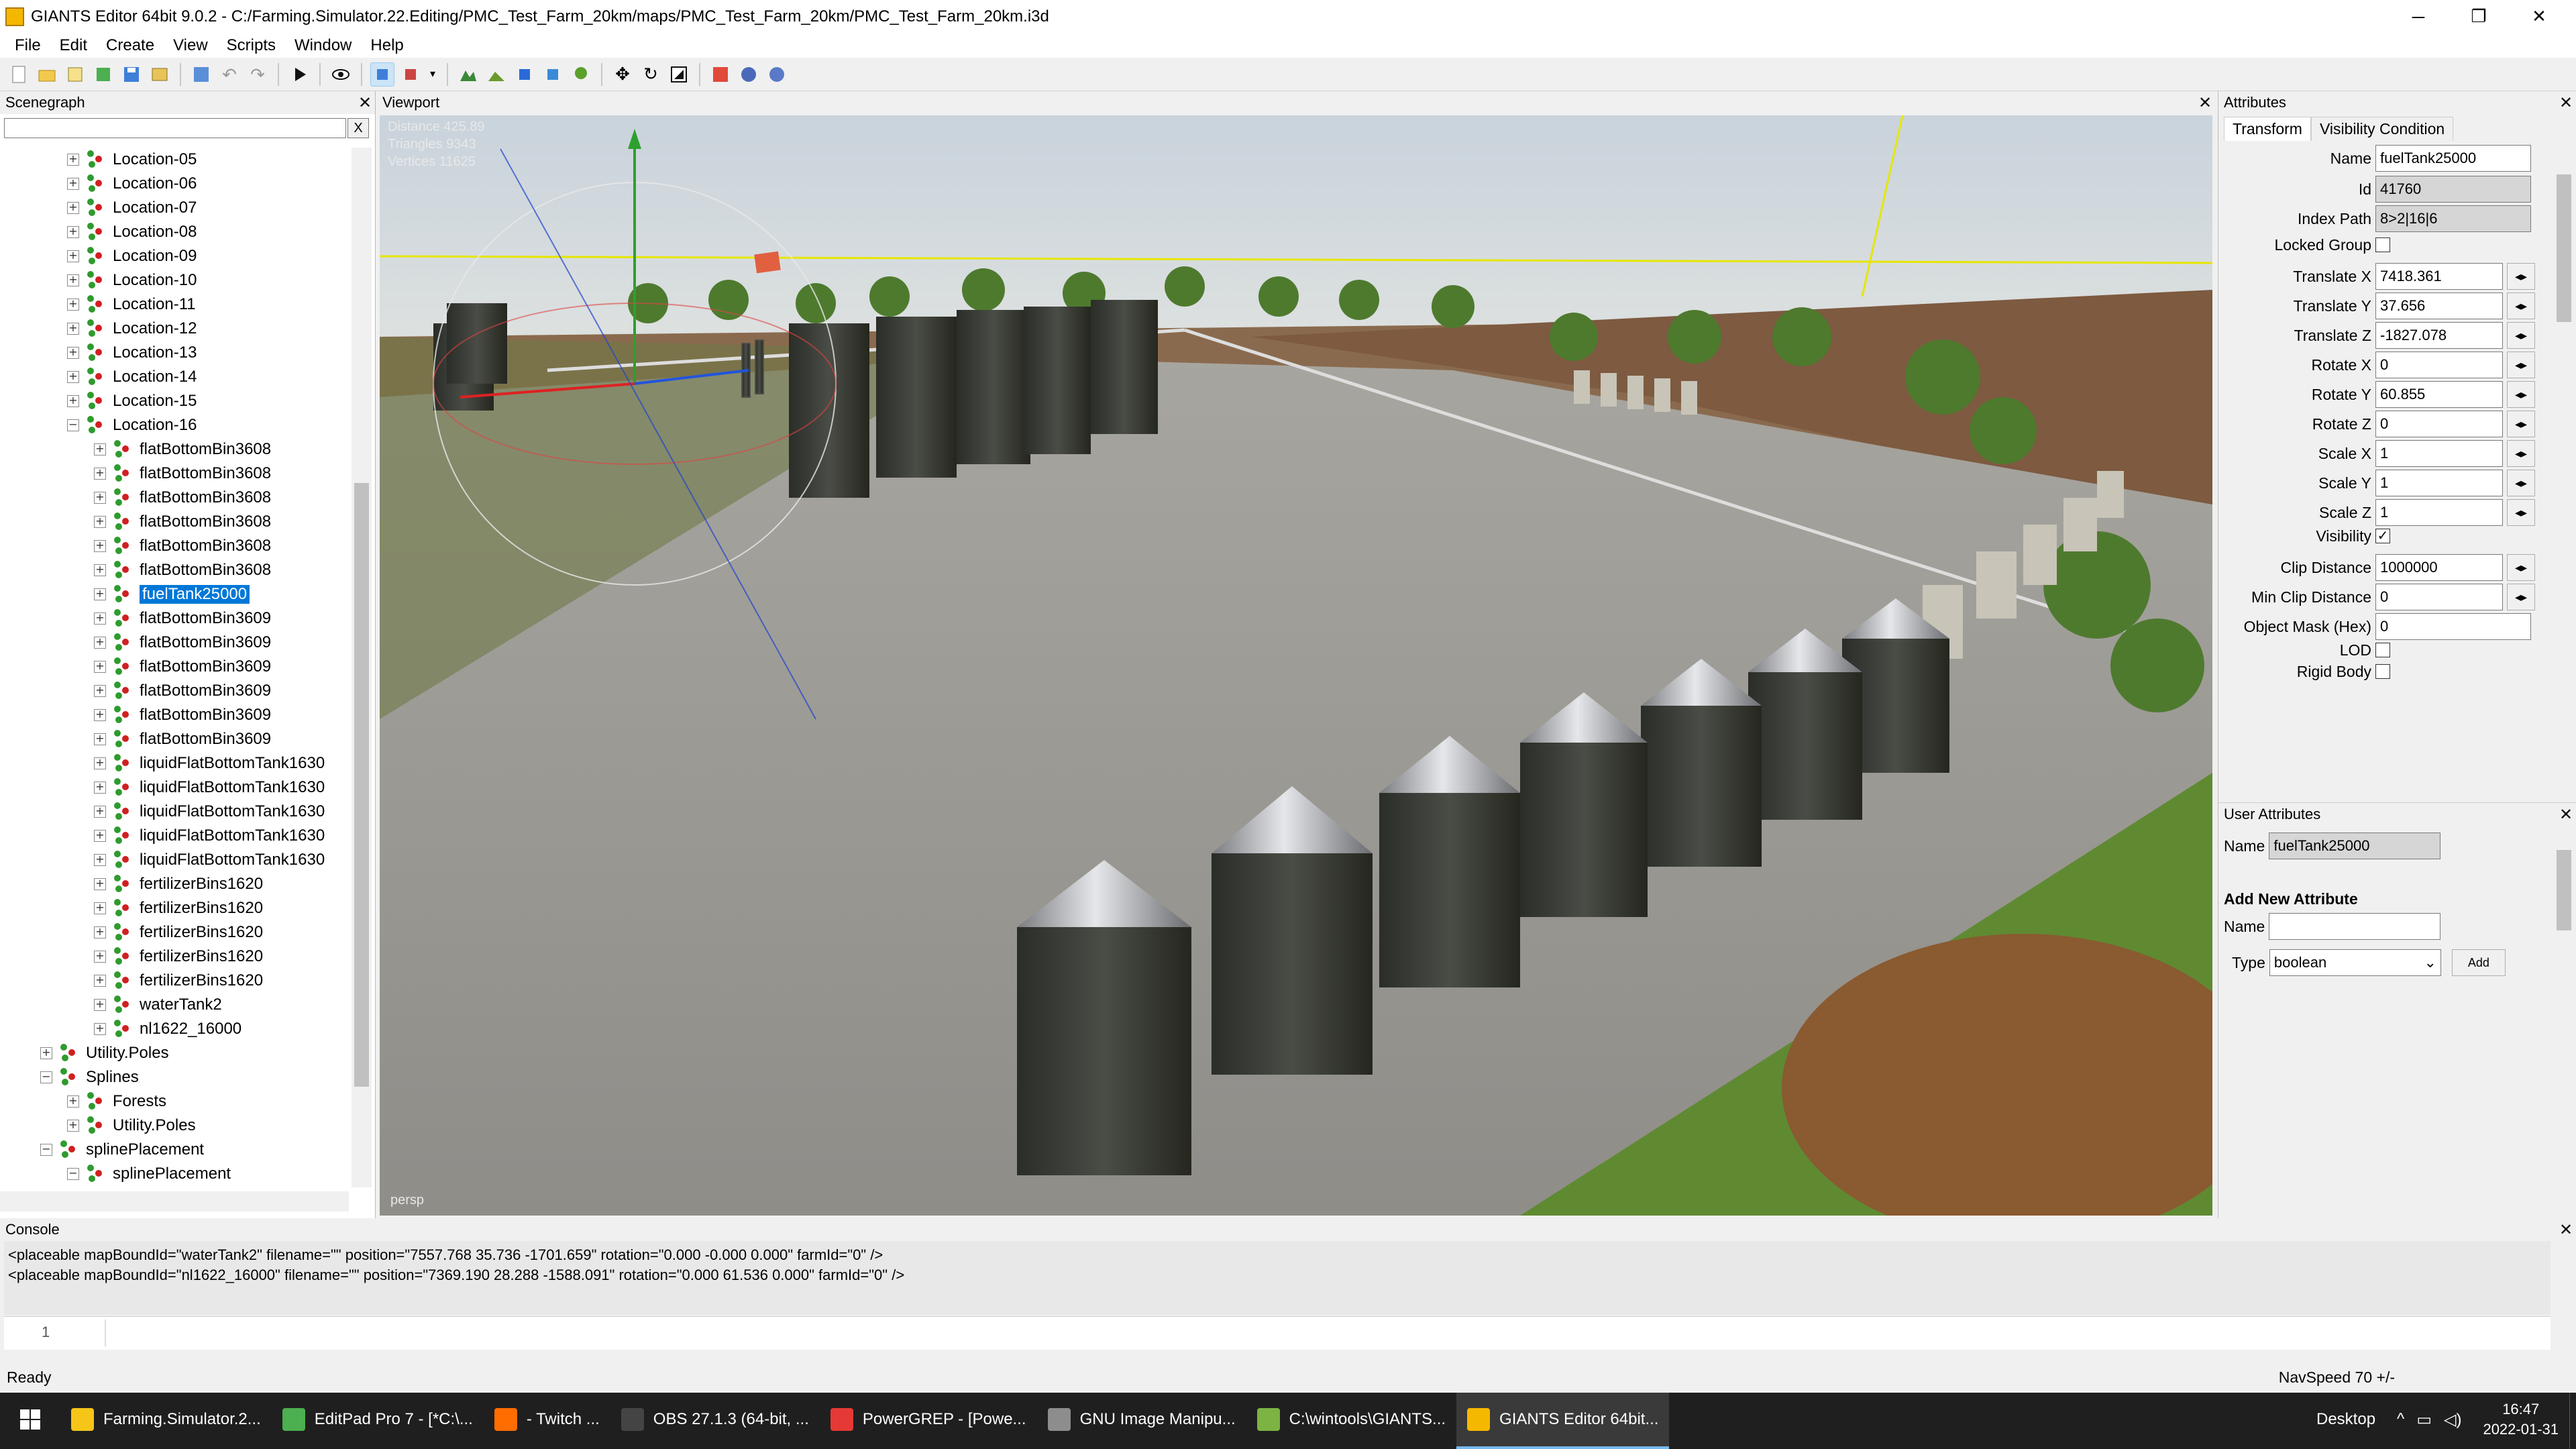 This screenshot has width=2576, height=1449. What do you see at coordinates (2564, 469) in the screenshot?
I see `attributes-scrollbar` at bounding box center [2564, 469].